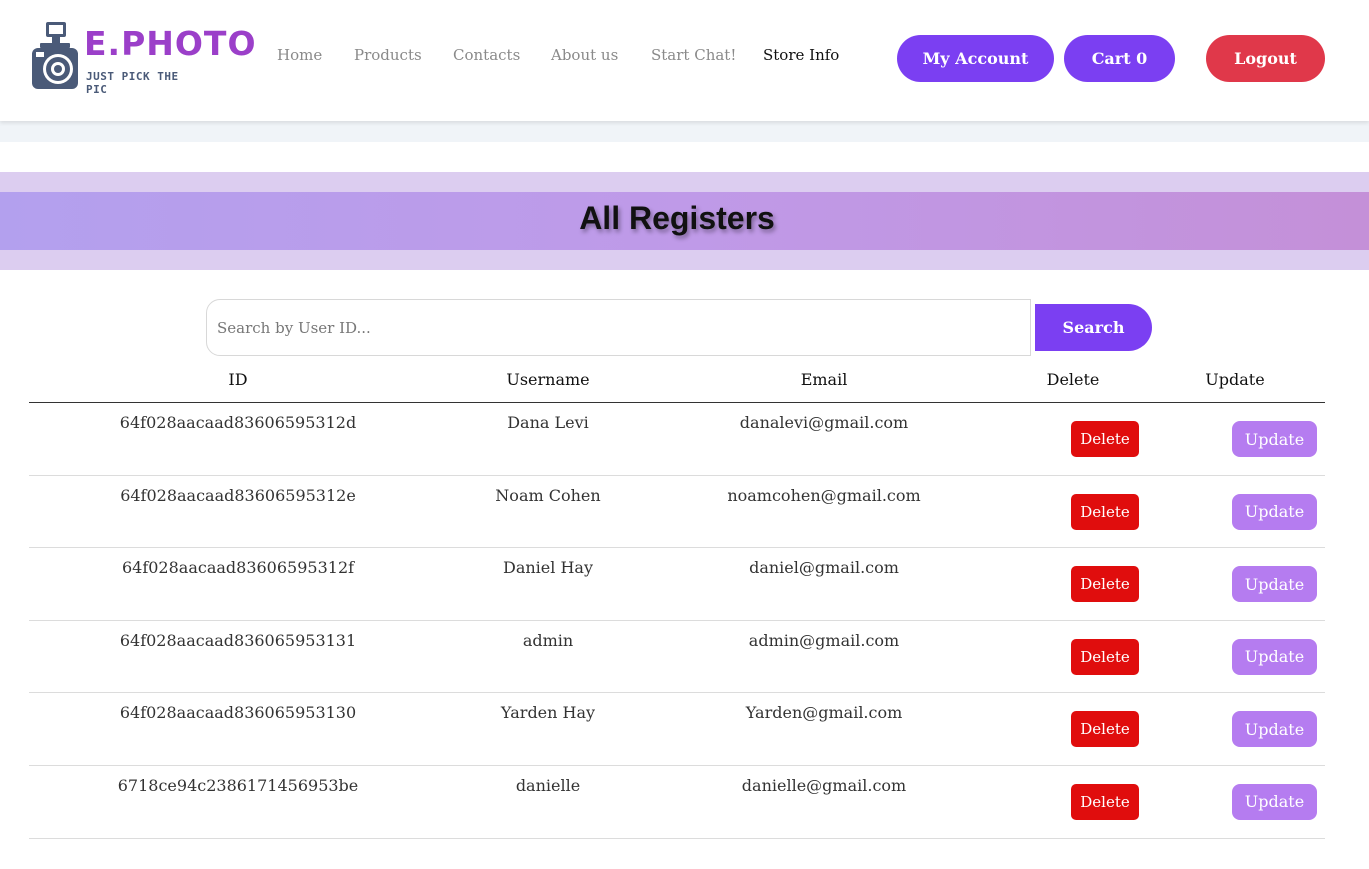 Image resolution: width=1369 pixels, height=869 pixels. Describe the element at coordinates (801, 55) in the screenshot. I see `nav-store-info: Store Info` at that location.